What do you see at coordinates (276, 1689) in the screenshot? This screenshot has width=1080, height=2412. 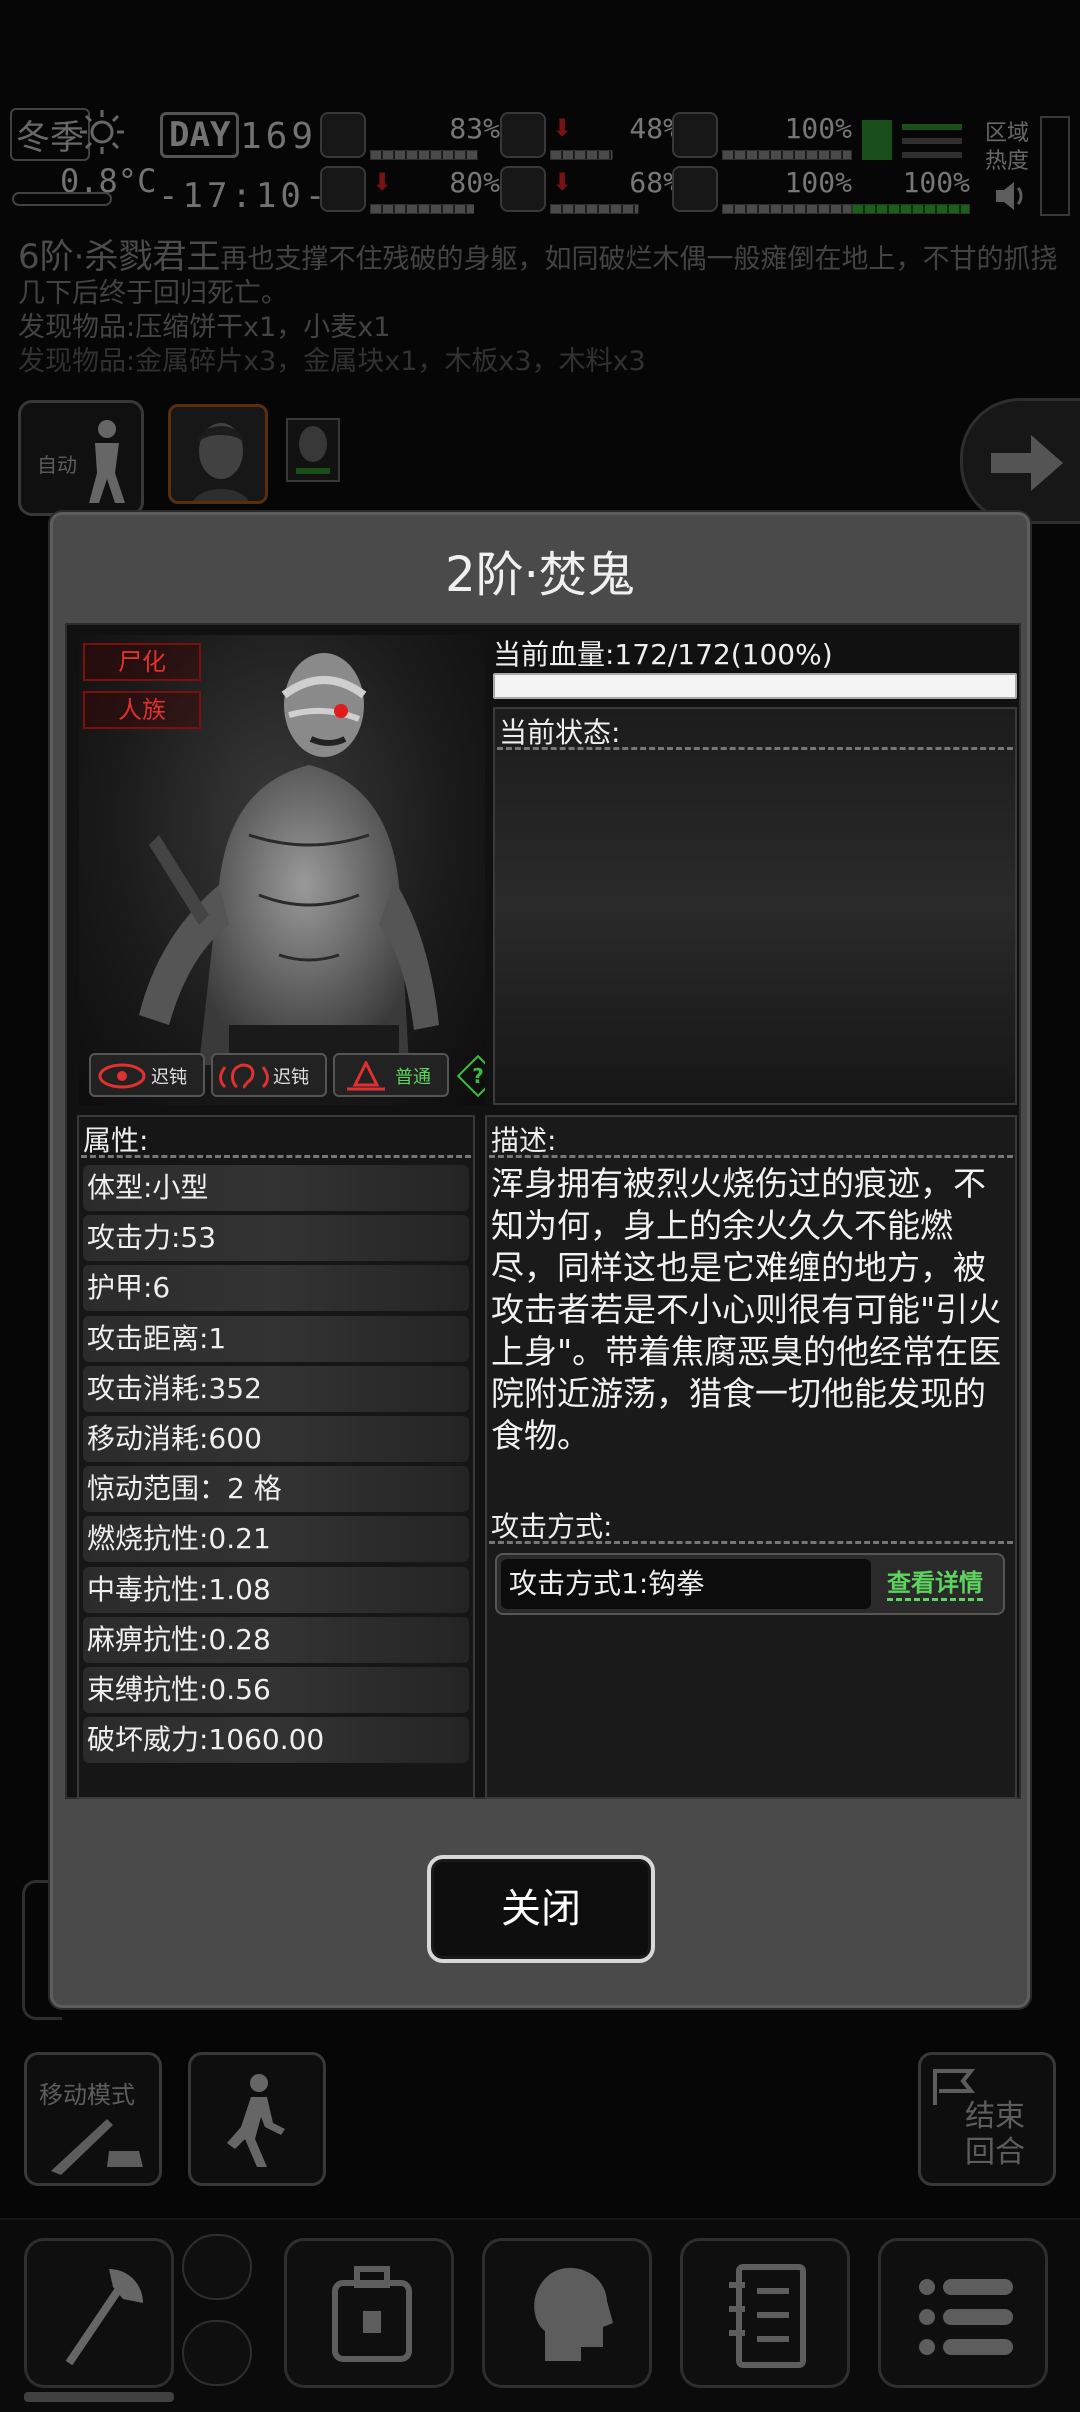 I see `attribute-row: 束缚抗性:0.56` at bounding box center [276, 1689].